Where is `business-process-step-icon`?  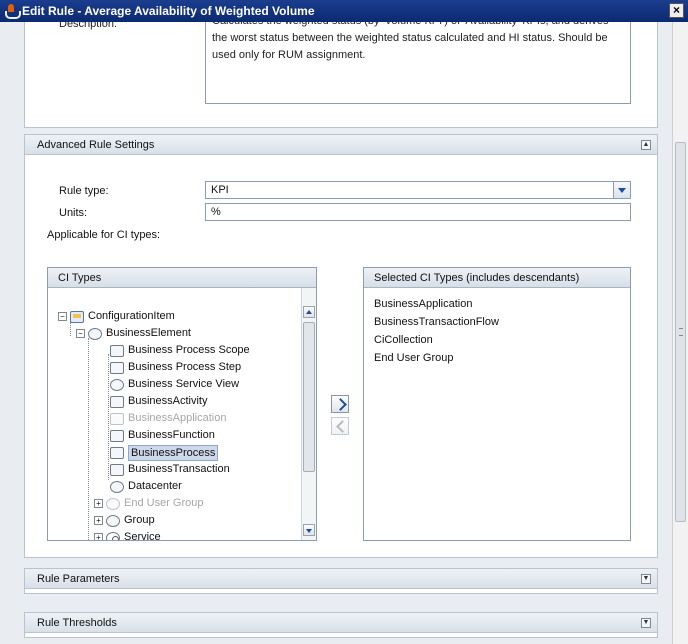
business-process-step-icon is located at coordinates (117, 367).